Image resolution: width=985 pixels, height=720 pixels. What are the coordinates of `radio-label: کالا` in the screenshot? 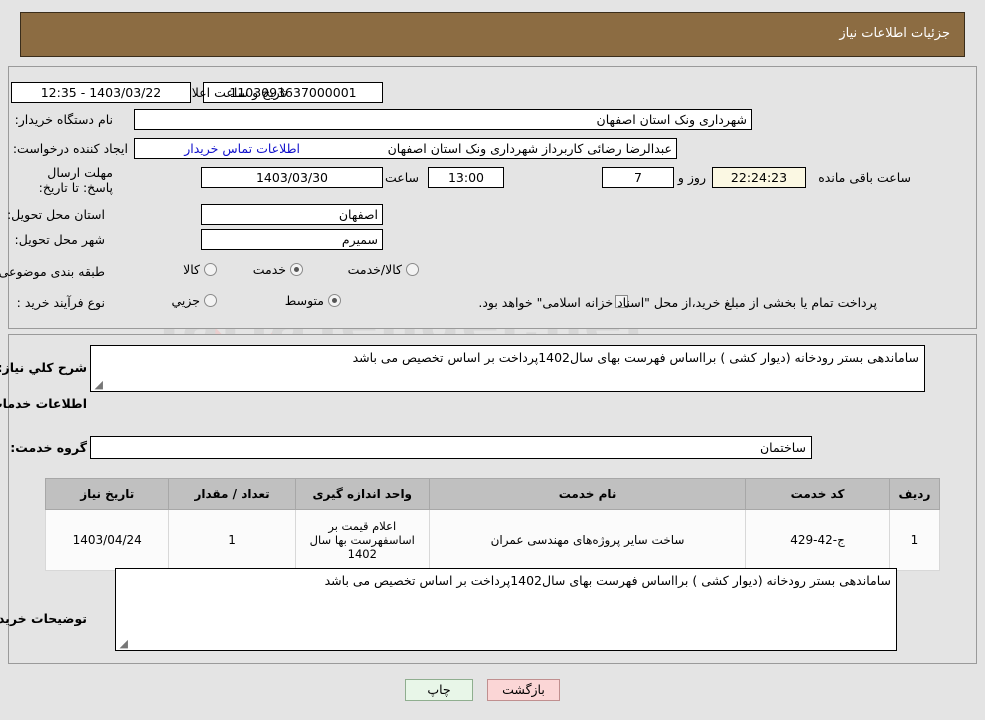 It's located at (191, 269).